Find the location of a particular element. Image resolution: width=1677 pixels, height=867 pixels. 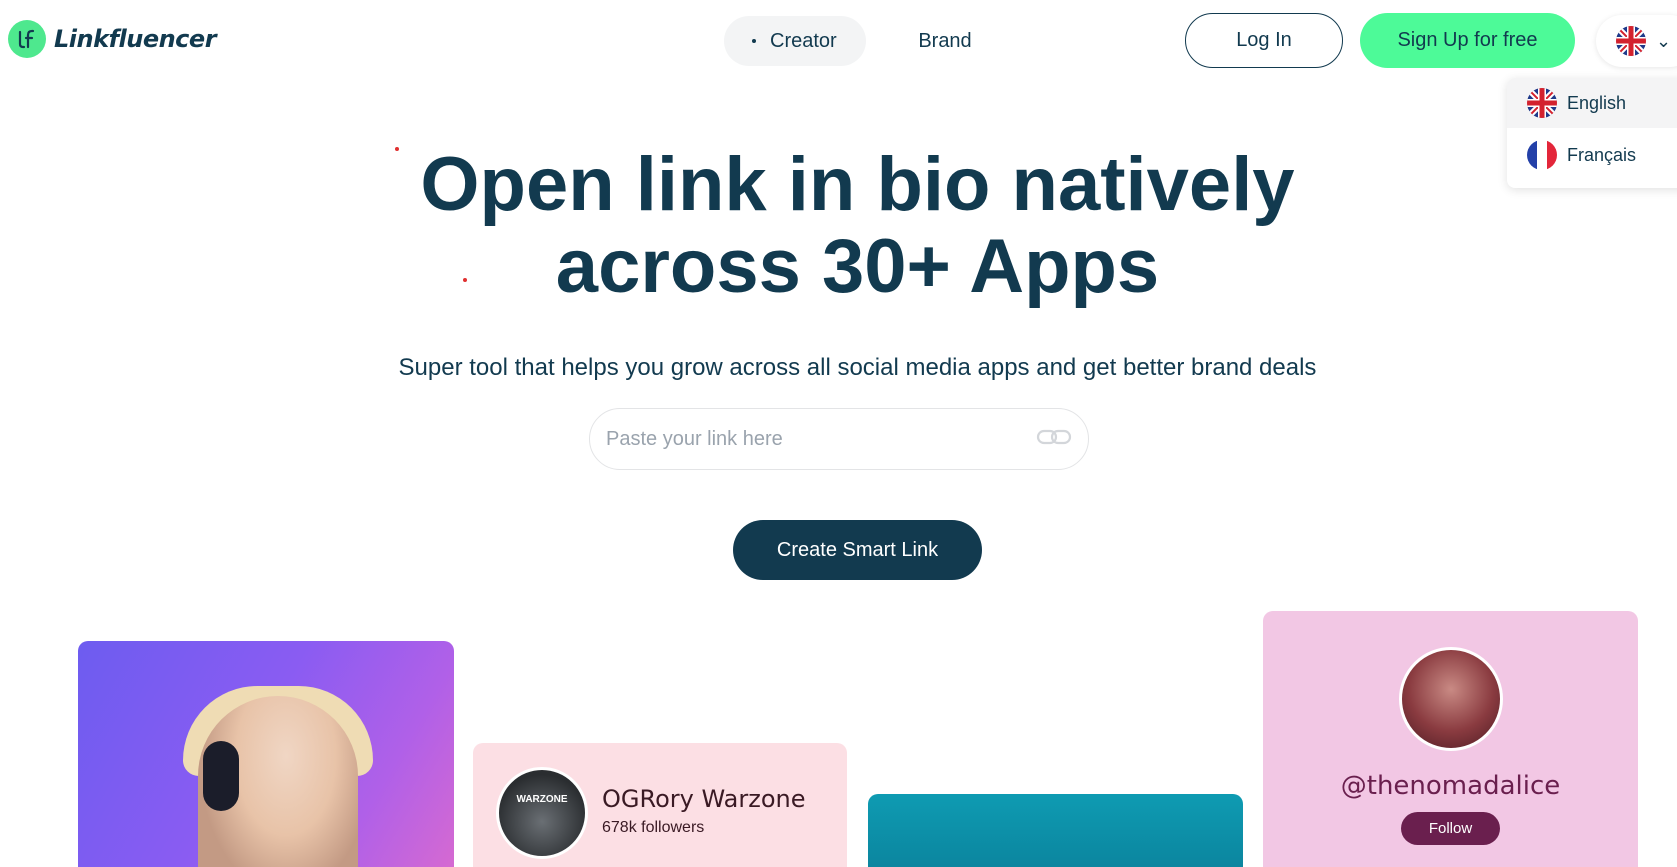

nav-brand-label: Brand is located at coordinates (945, 40).